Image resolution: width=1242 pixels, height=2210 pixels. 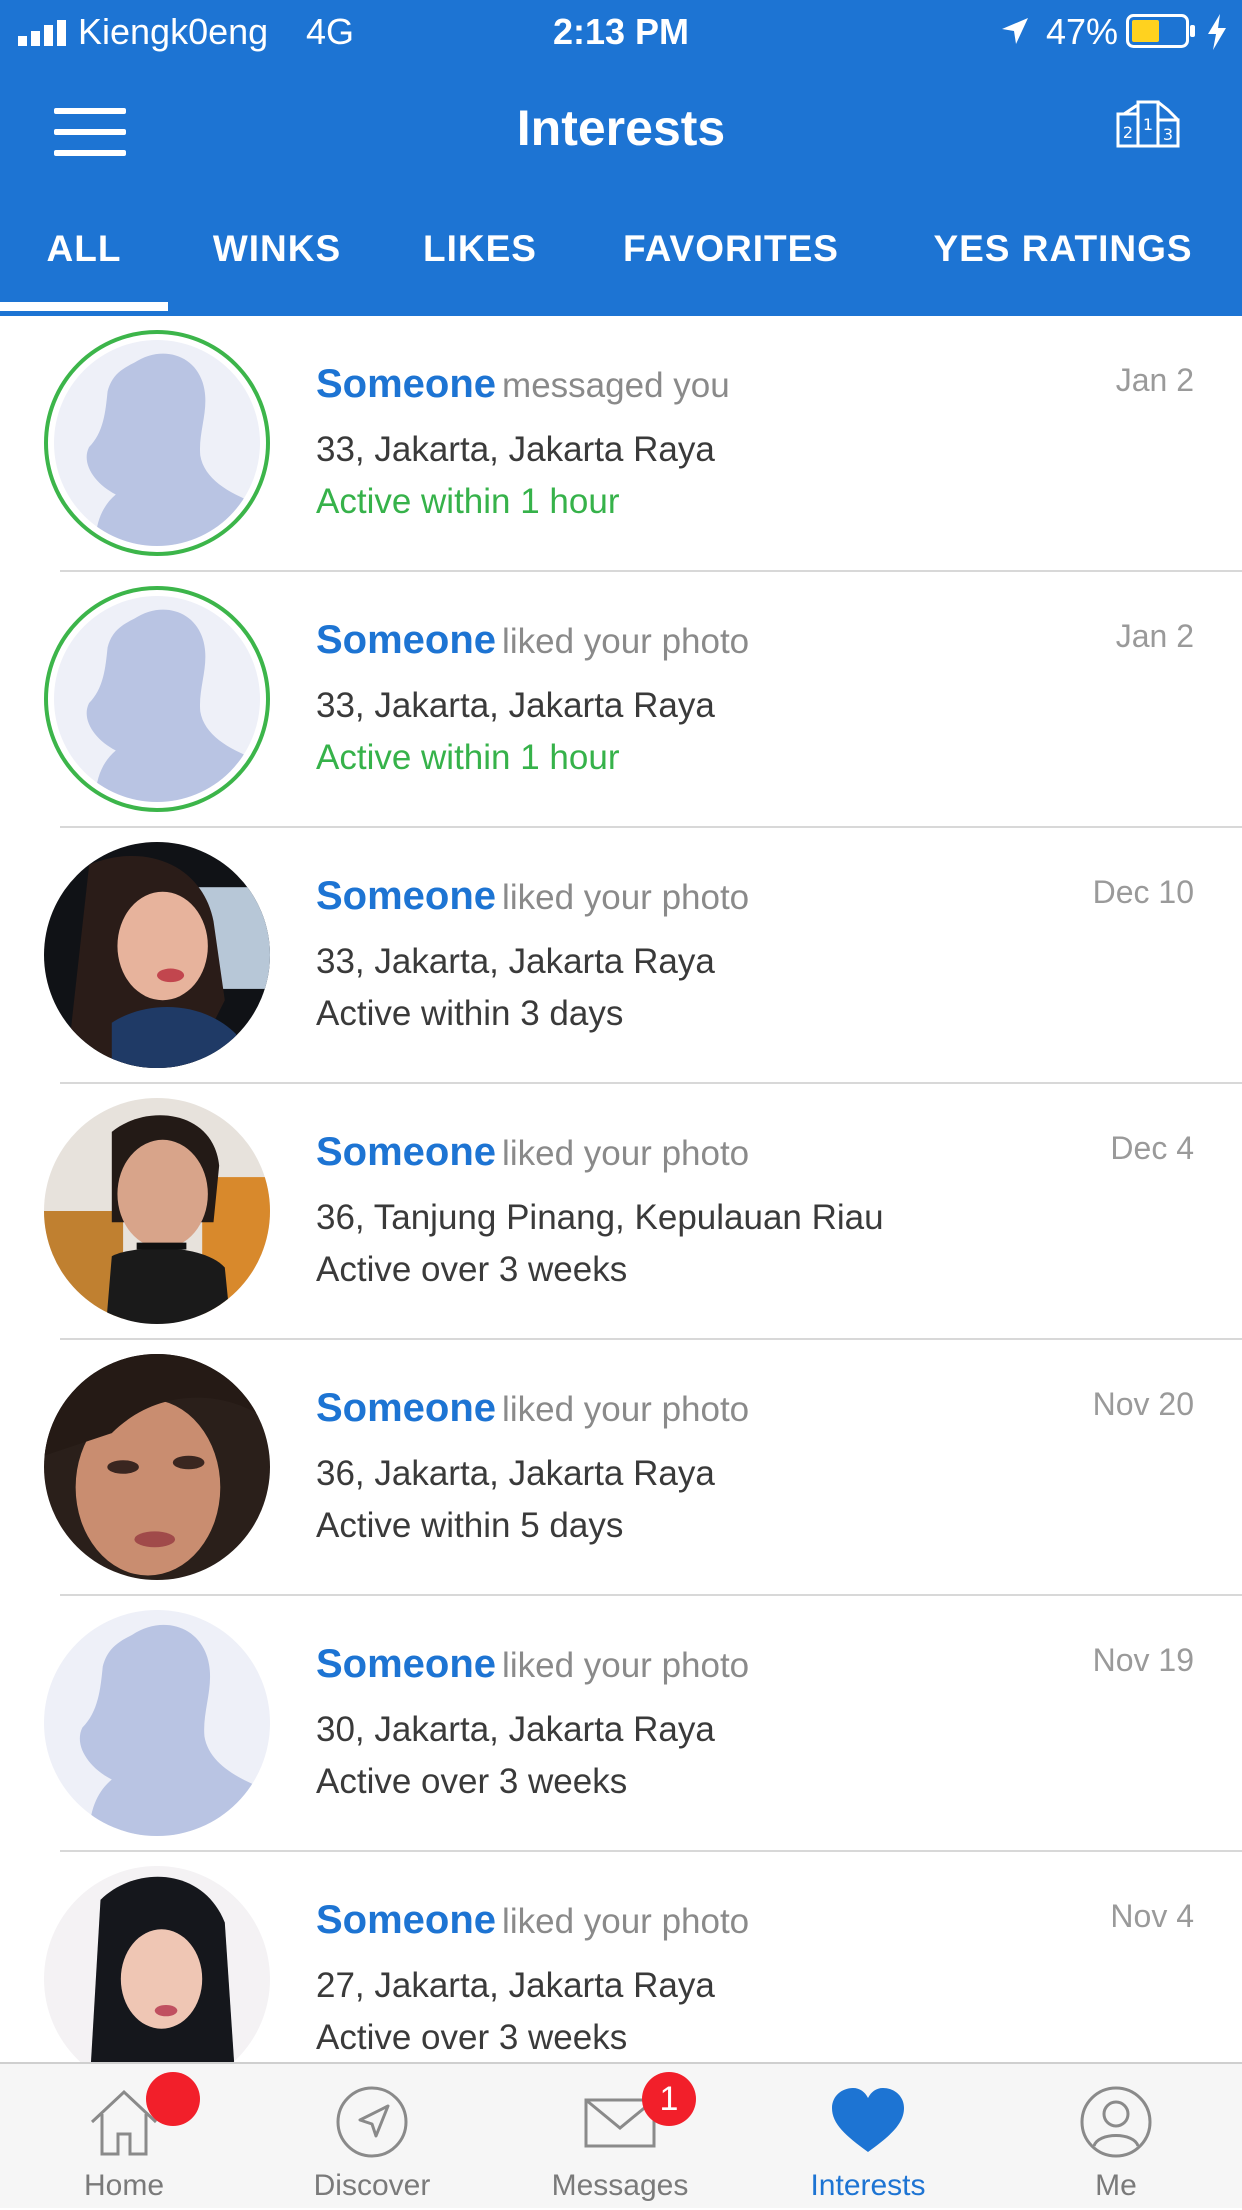 I want to click on item-date: Nov 4, so click(x=1152, y=1916).